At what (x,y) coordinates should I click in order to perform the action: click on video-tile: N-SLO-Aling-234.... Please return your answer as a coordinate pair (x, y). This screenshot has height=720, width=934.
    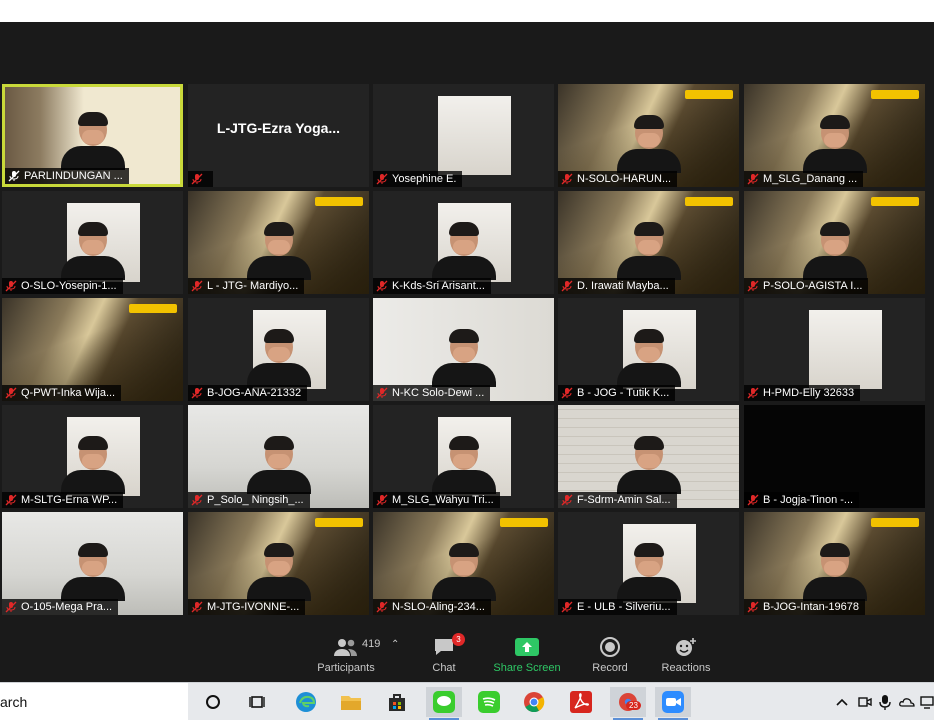
    Looking at the image, I should click on (463, 563).